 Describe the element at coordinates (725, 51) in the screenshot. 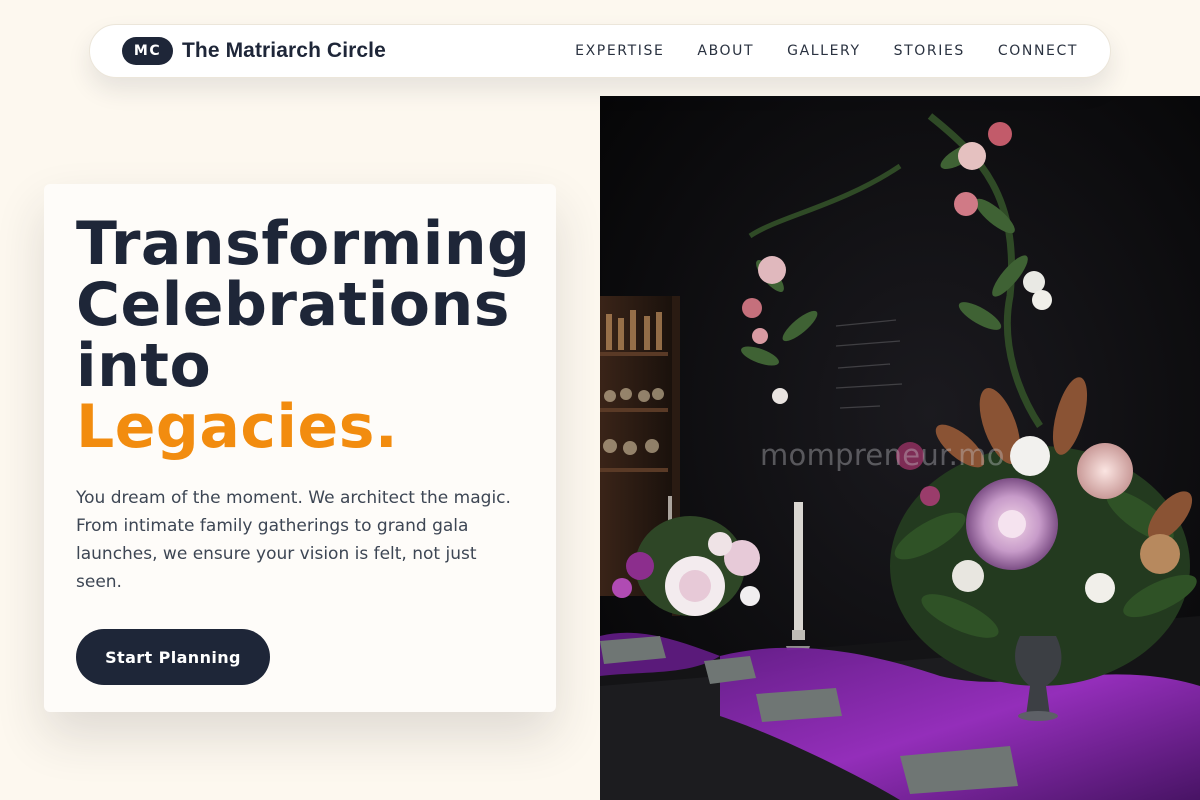

I see `nav-link-about: ABOUT` at that location.